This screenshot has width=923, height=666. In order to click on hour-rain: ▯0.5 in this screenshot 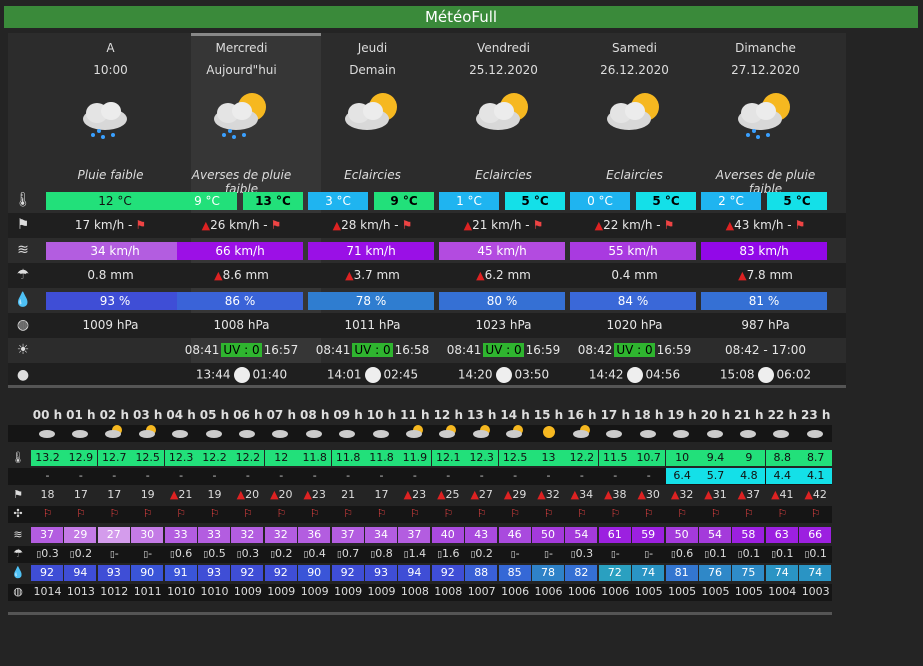, I will do `click(214, 554)`.